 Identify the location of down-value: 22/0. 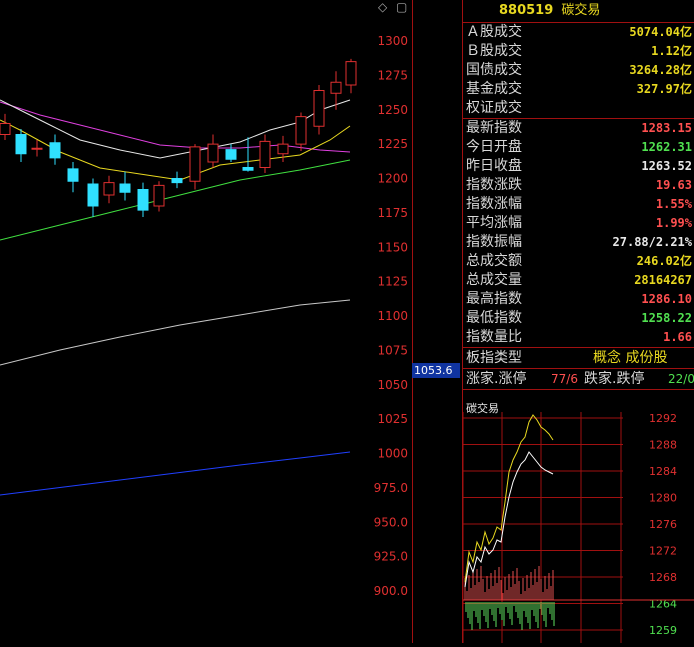
(681, 379).